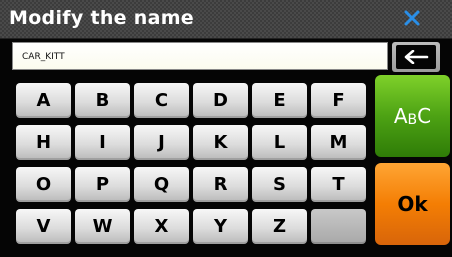  What do you see at coordinates (220, 184) in the screenshot?
I see `key-r: R` at bounding box center [220, 184].